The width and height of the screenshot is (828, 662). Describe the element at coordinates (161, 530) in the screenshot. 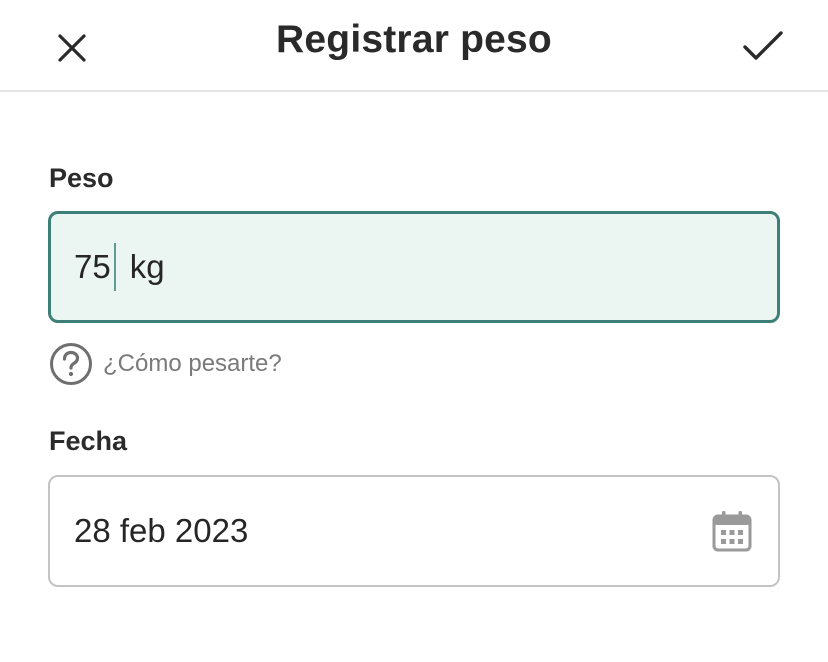

I see `date-value: 28 feb 2023` at that location.